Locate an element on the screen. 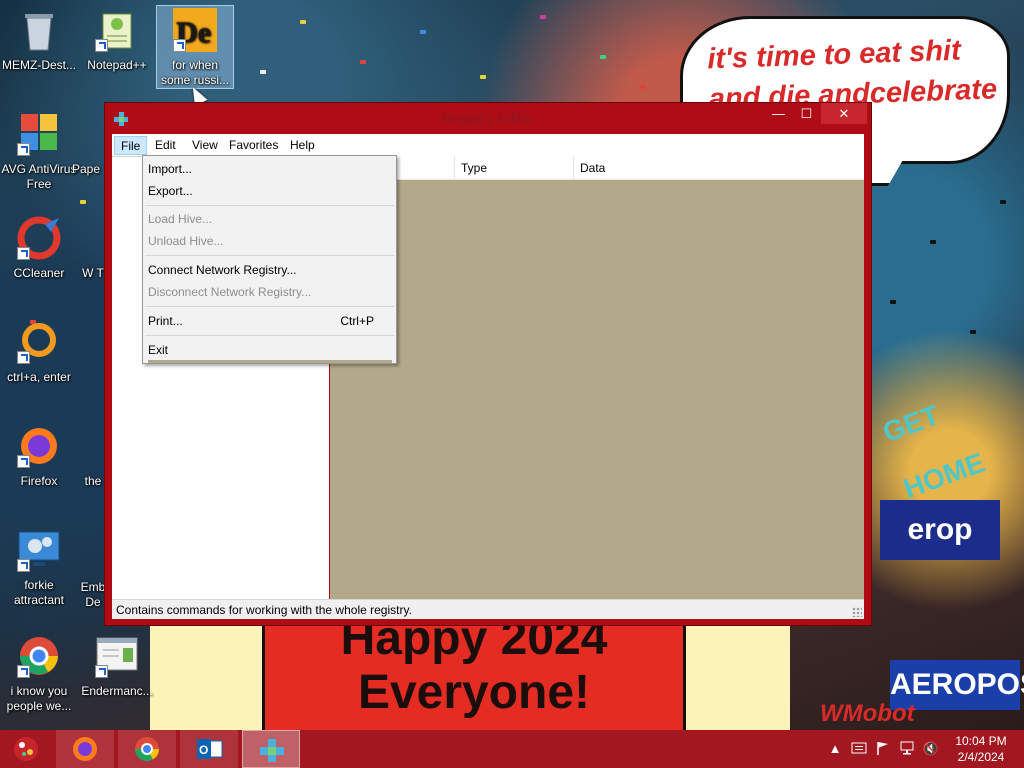 The width and height of the screenshot is (1024, 768). taskbar-firefox is located at coordinates (85, 749).